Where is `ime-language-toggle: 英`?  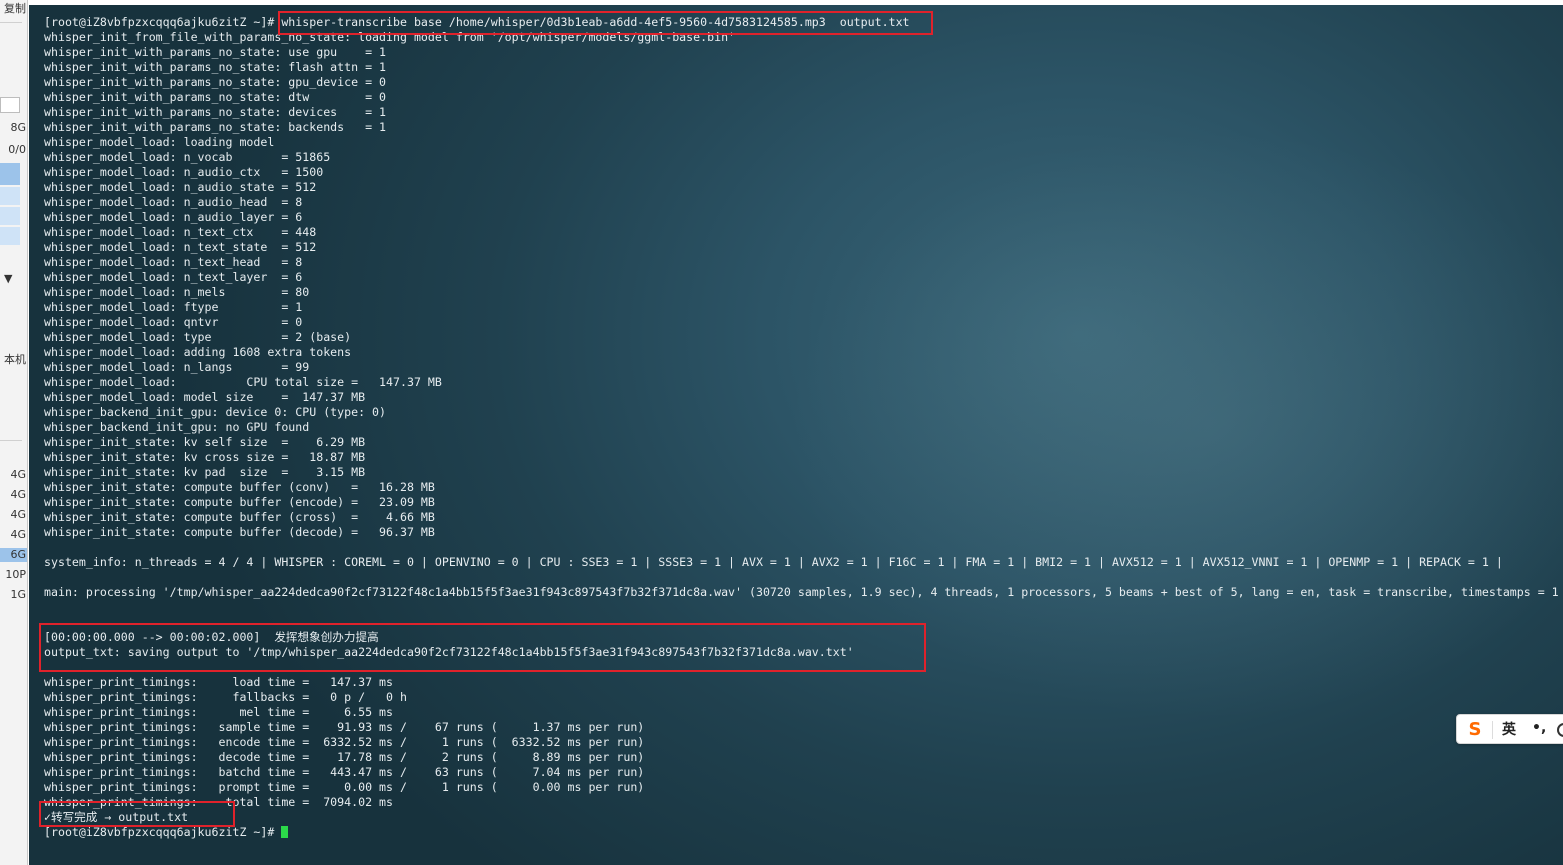
ime-language-toggle: 英 is located at coordinates (1509, 730).